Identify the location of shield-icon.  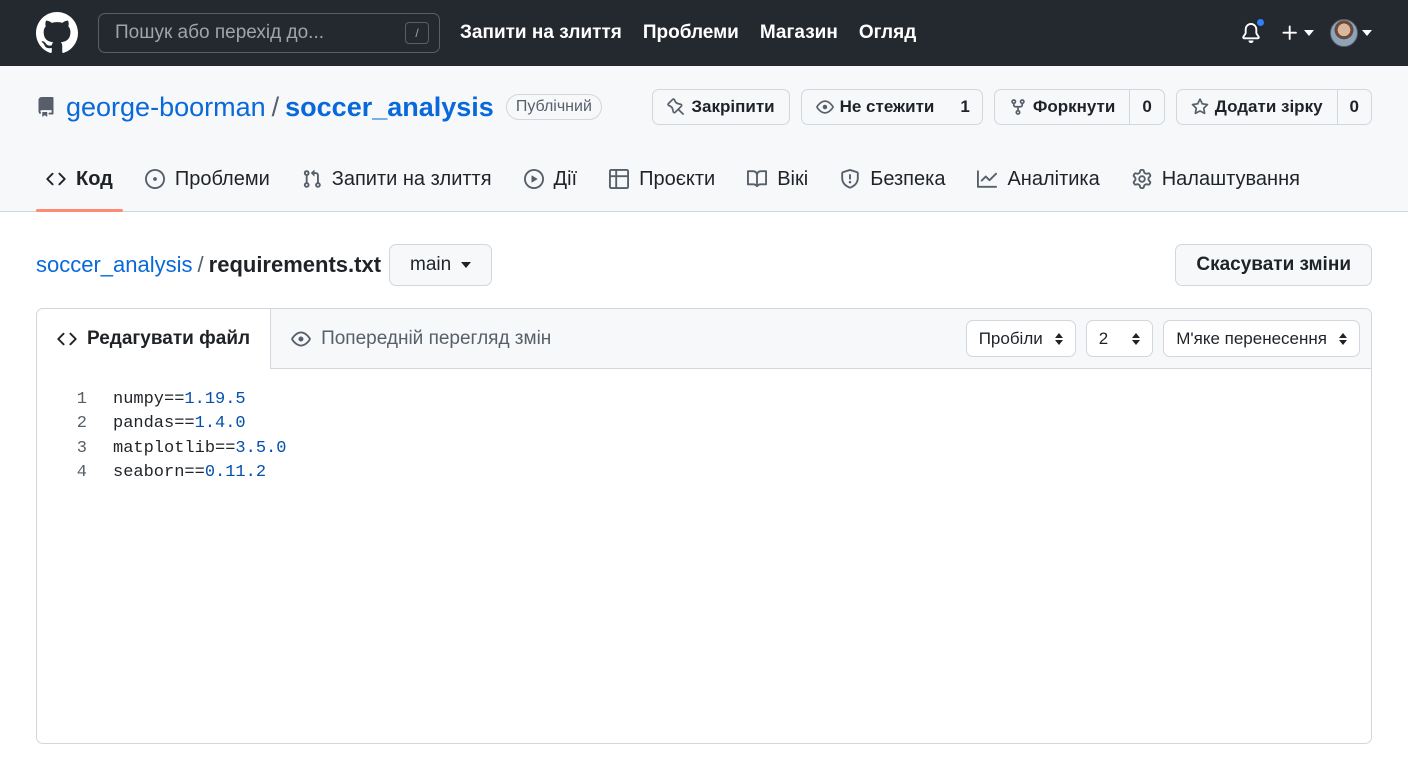
(850, 179).